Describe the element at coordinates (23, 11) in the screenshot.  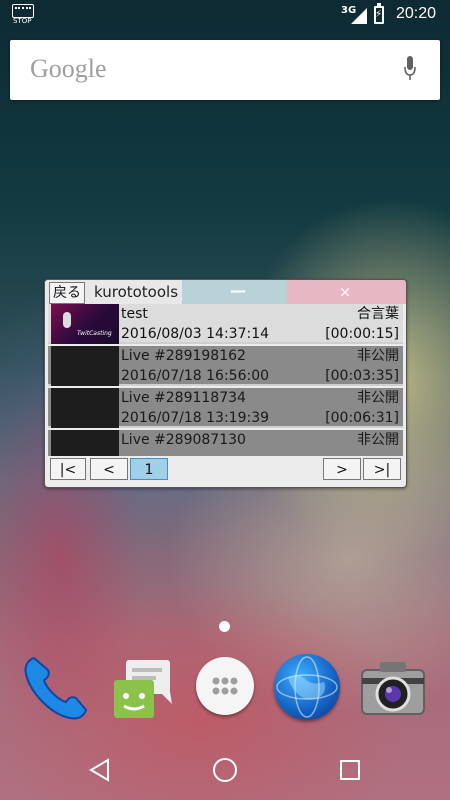
I see `keyboard-icon` at that location.